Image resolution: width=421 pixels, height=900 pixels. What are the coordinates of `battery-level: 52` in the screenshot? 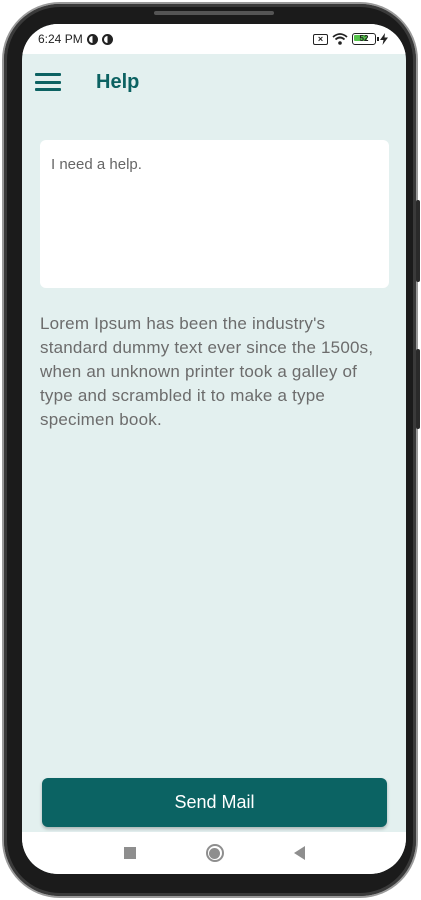 It's located at (364, 38).